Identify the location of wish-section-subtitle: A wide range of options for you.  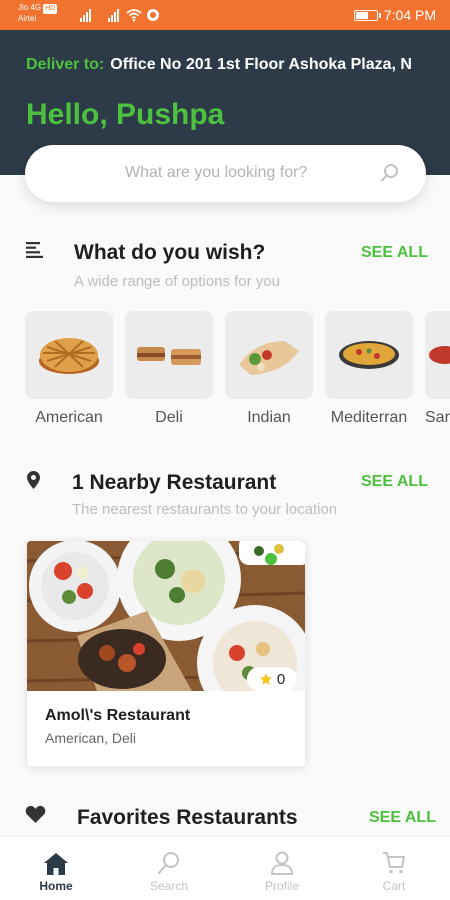
(177, 281).